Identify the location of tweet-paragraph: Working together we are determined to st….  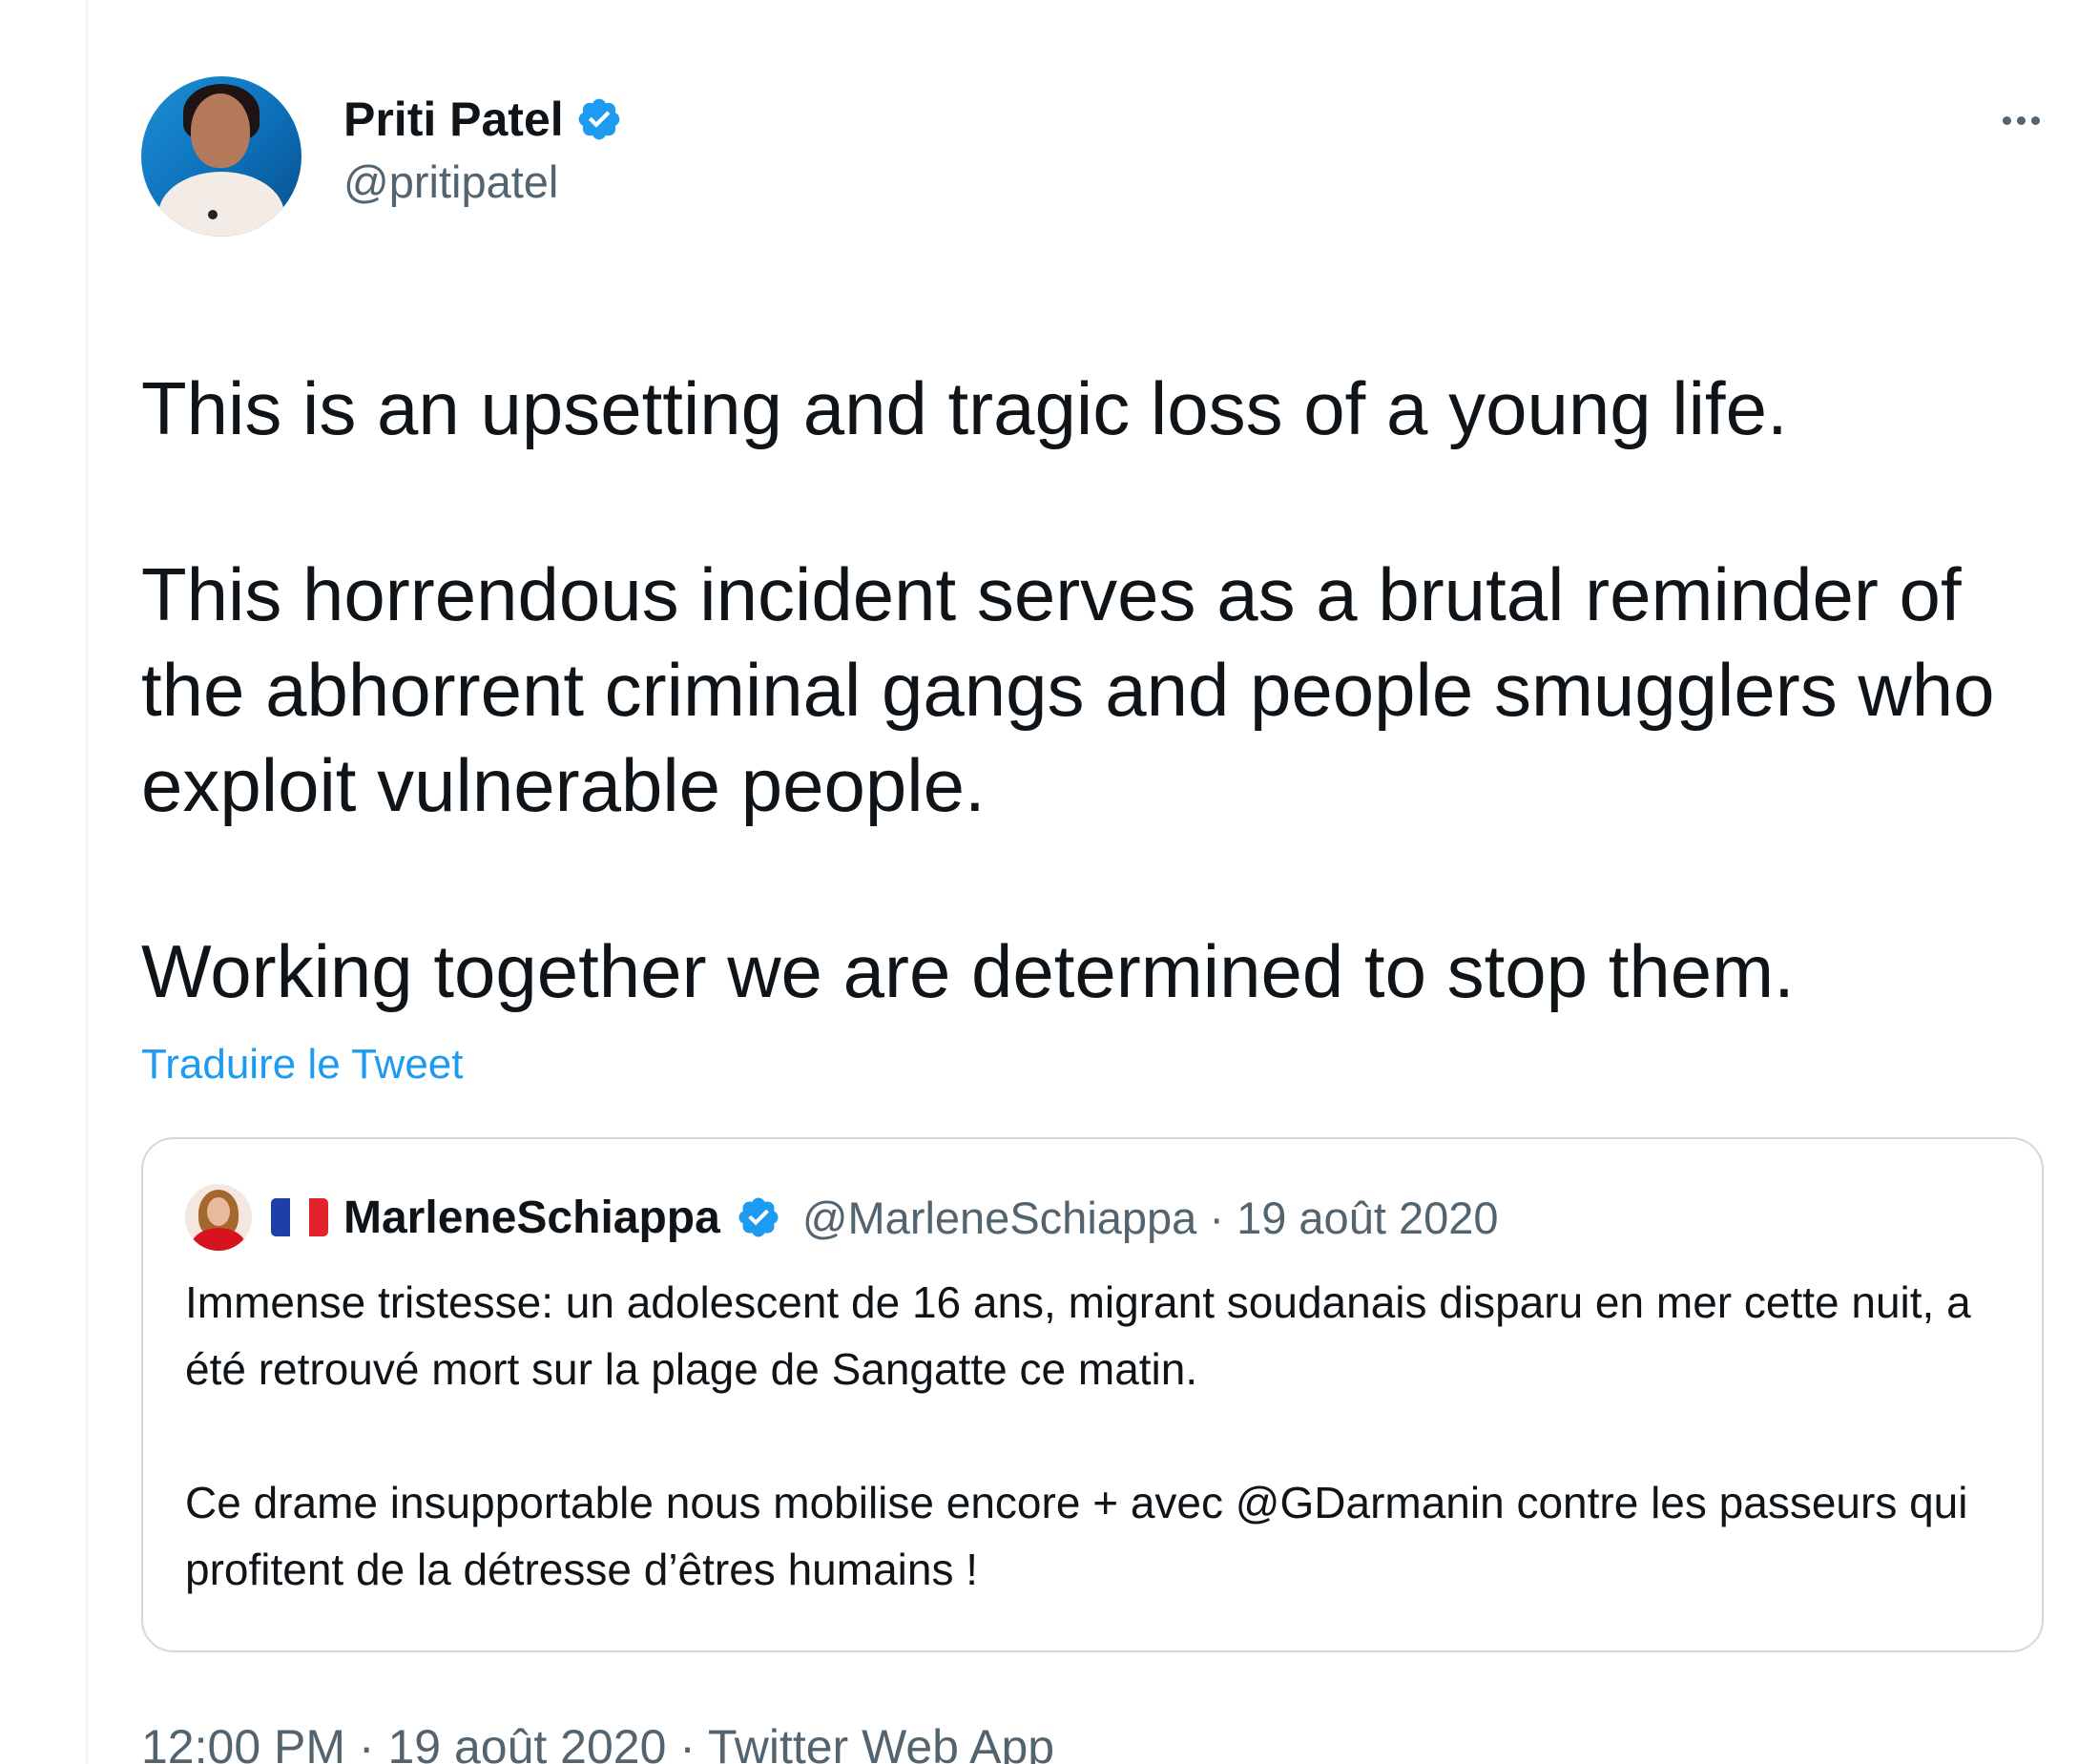
(968, 971).